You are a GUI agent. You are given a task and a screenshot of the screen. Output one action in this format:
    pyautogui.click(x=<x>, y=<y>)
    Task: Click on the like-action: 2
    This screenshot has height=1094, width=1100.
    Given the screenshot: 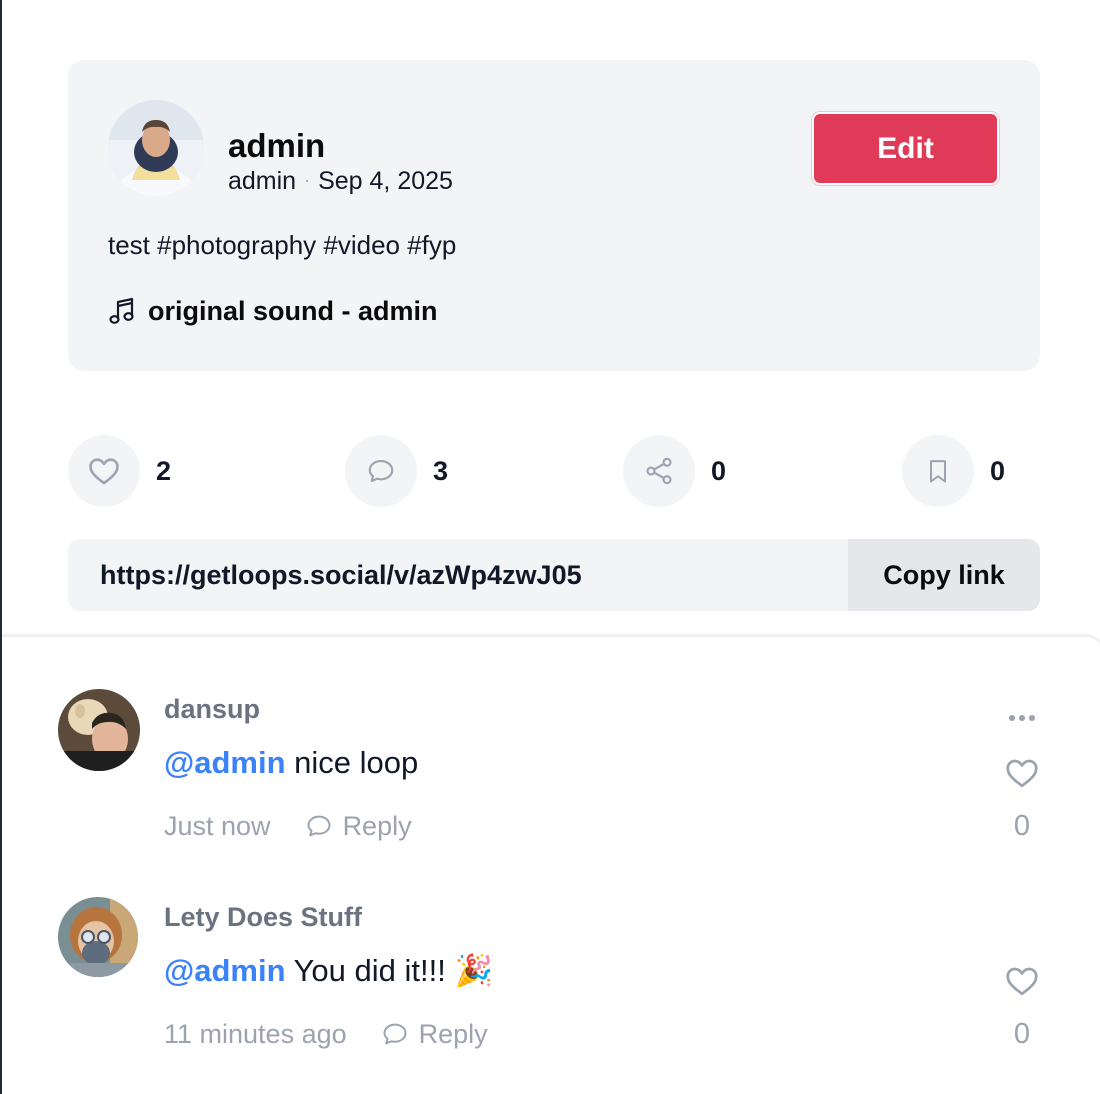 What is the action you would take?
    pyautogui.click(x=119, y=471)
    